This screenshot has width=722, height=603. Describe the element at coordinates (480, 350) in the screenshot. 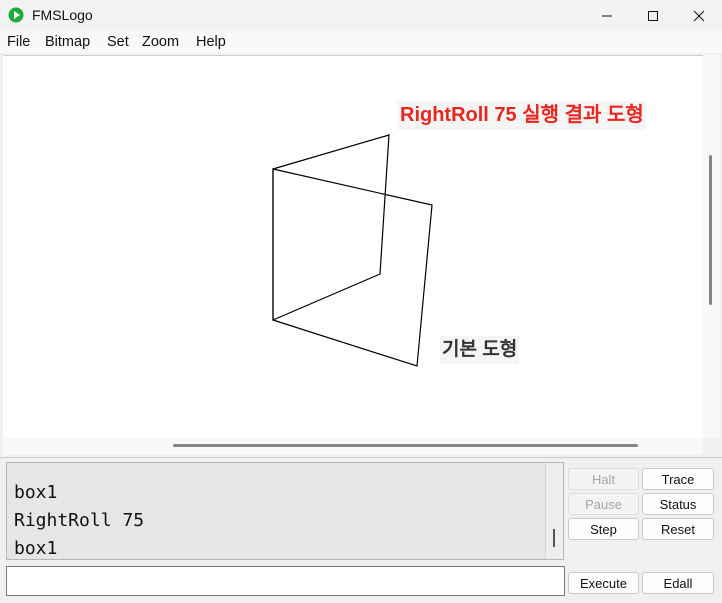

I see `base-shape-label: 기본 도형` at that location.